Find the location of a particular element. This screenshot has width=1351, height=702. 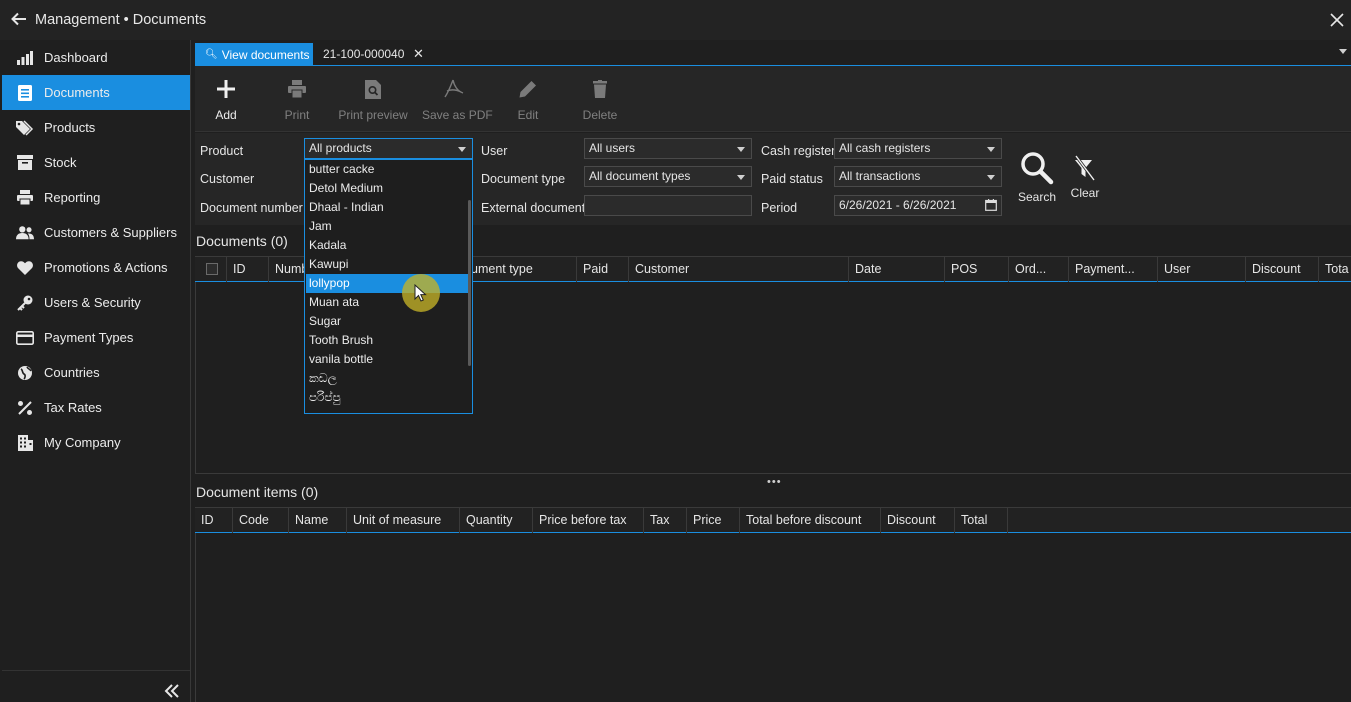

column-header: Customer is located at coordinates (739, 269).